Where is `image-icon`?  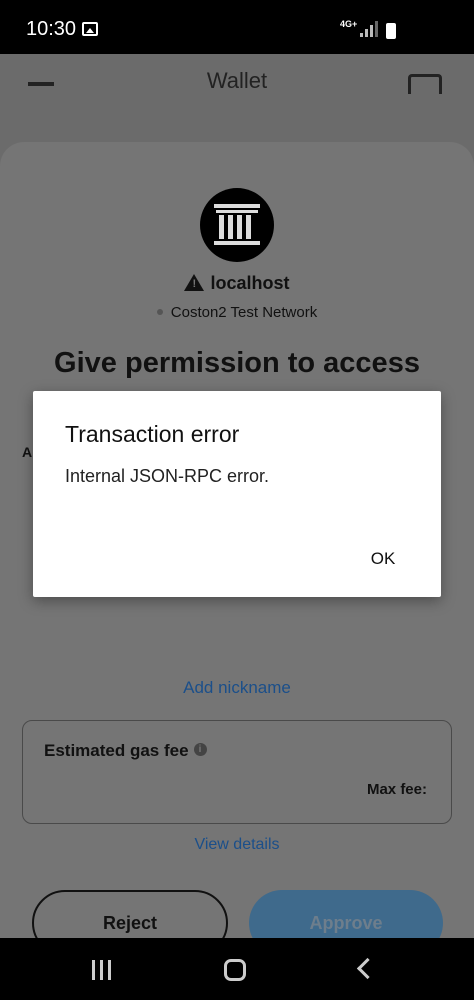 image-icon is located at coordinates (90, 29).